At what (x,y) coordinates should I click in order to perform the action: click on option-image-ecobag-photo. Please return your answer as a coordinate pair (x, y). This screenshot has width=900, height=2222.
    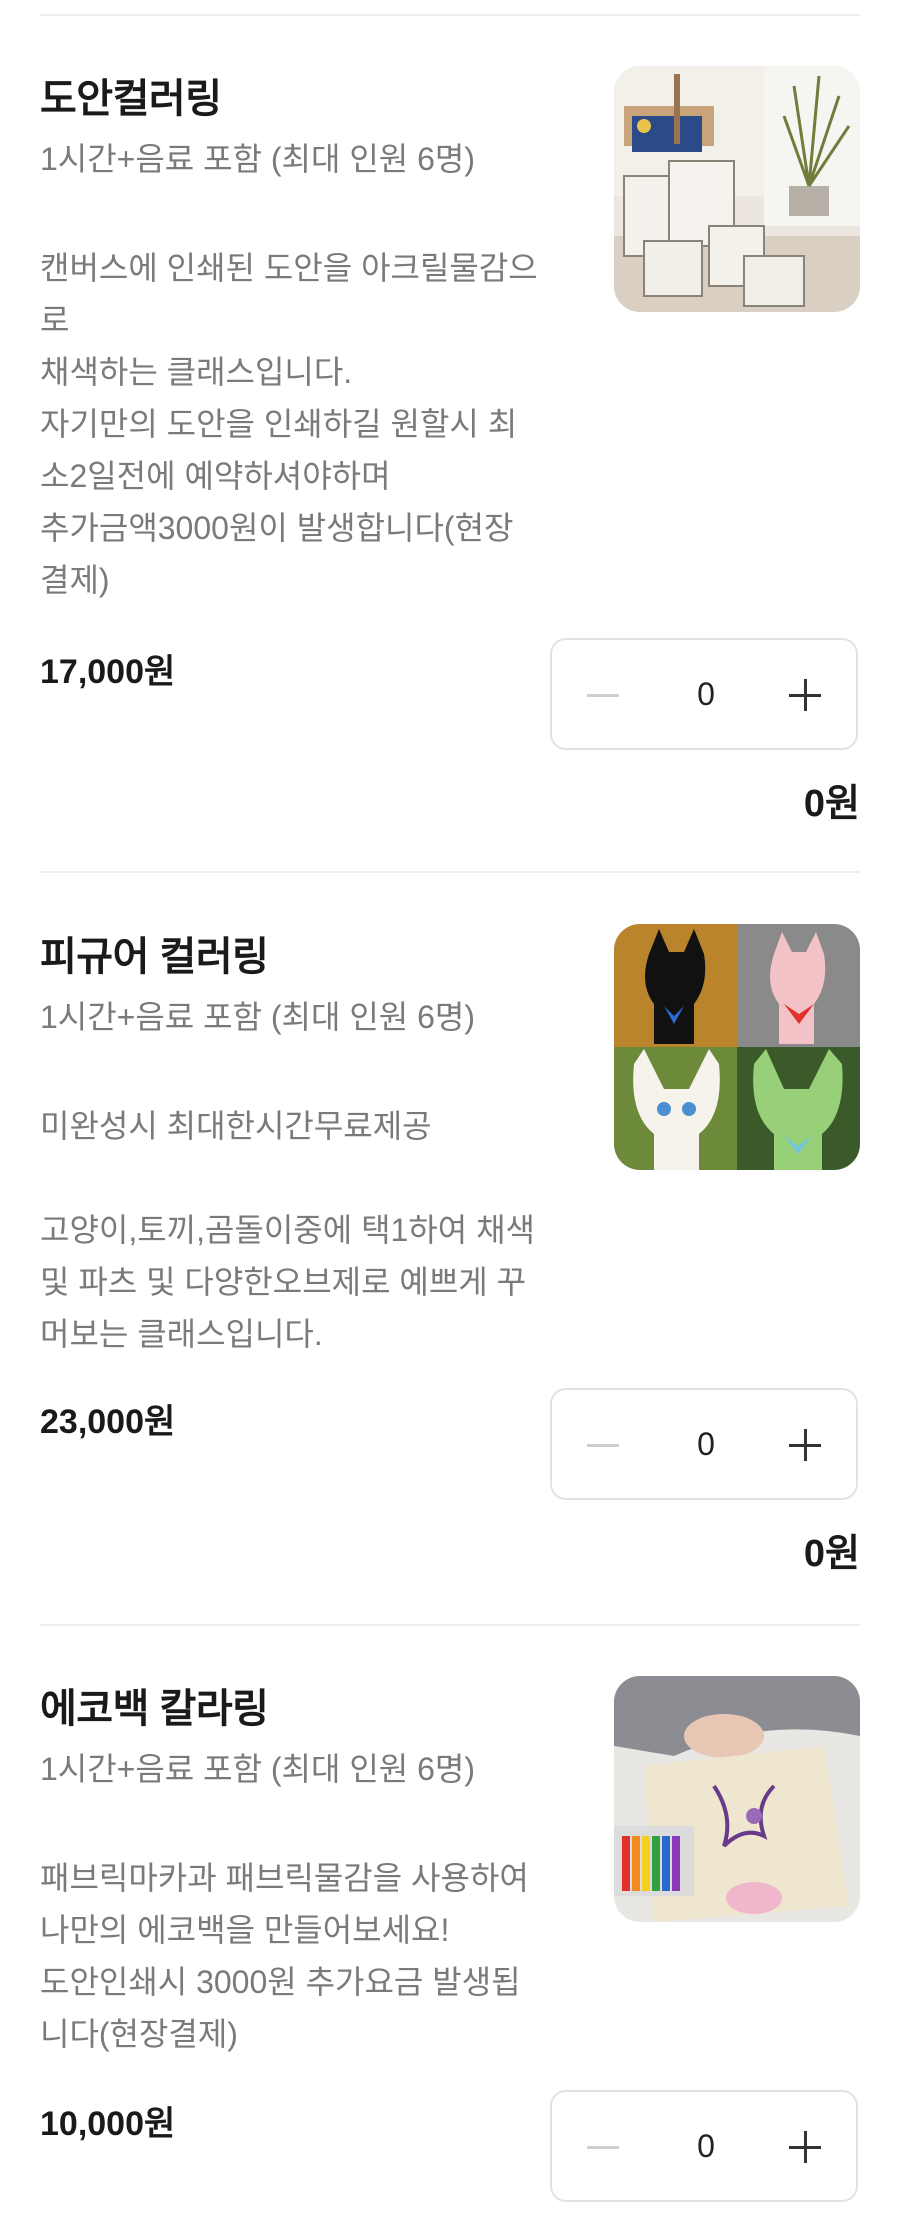
    Looking at the image, I should click on (737, 1799).